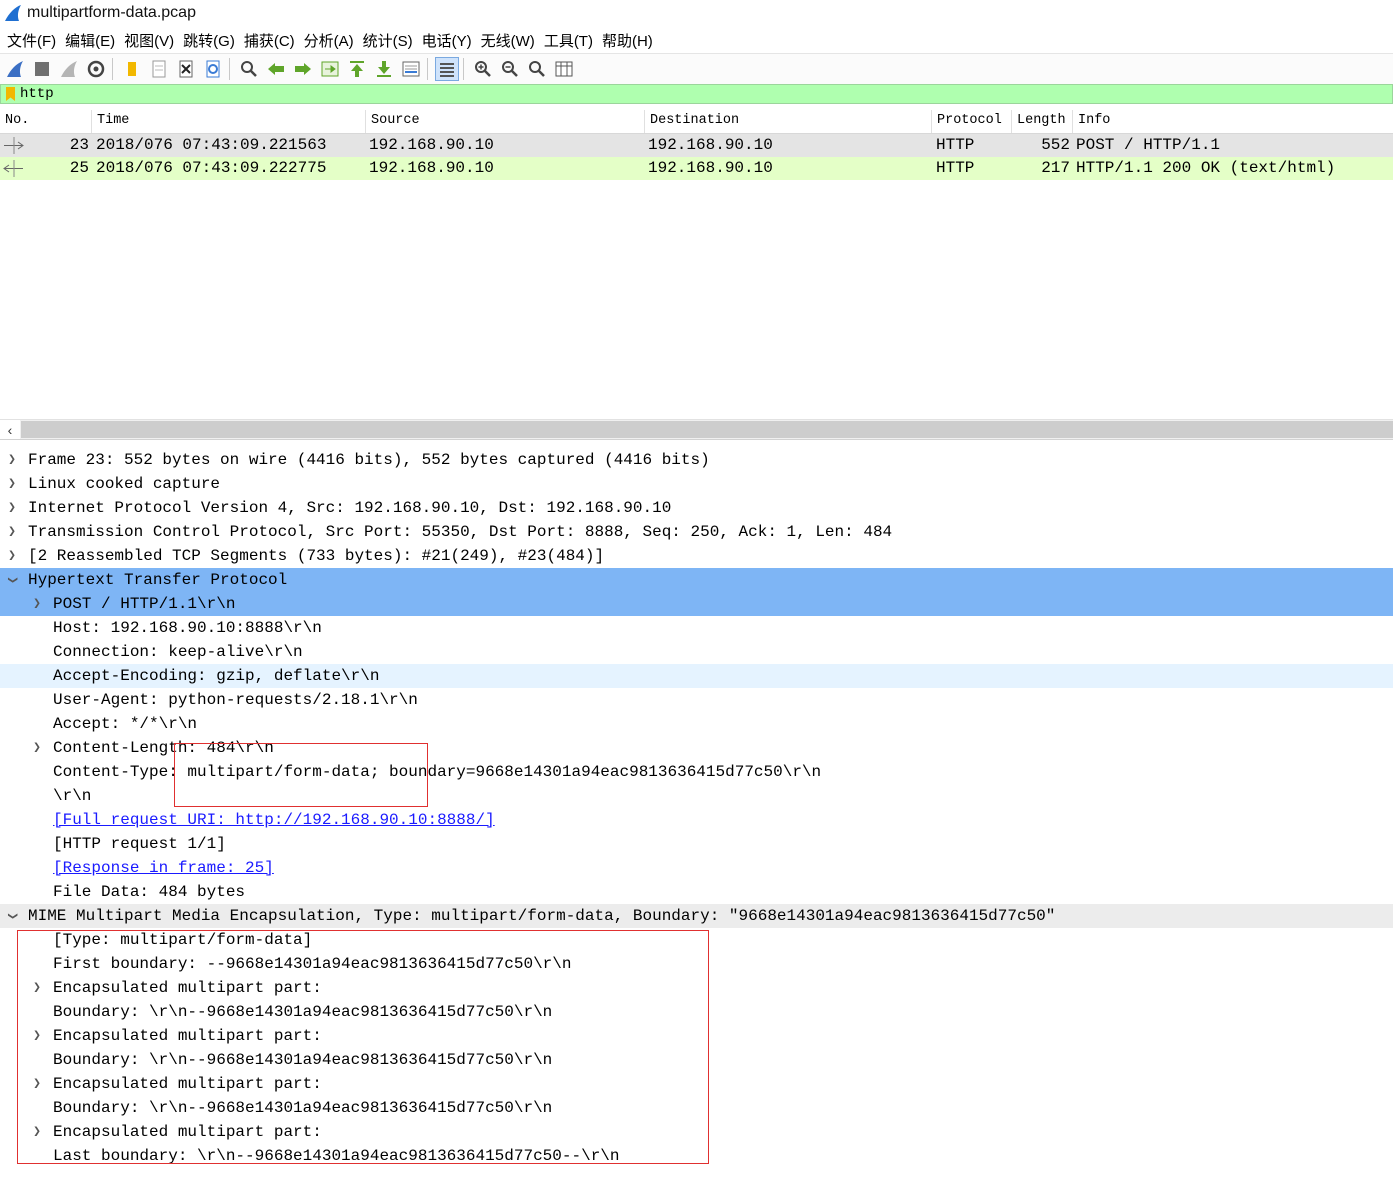 The image size is (1393, 1181). Describe the element at coordinates (955, 145) in the screenshot. I see `packet-protocol: HTTP` at that location.